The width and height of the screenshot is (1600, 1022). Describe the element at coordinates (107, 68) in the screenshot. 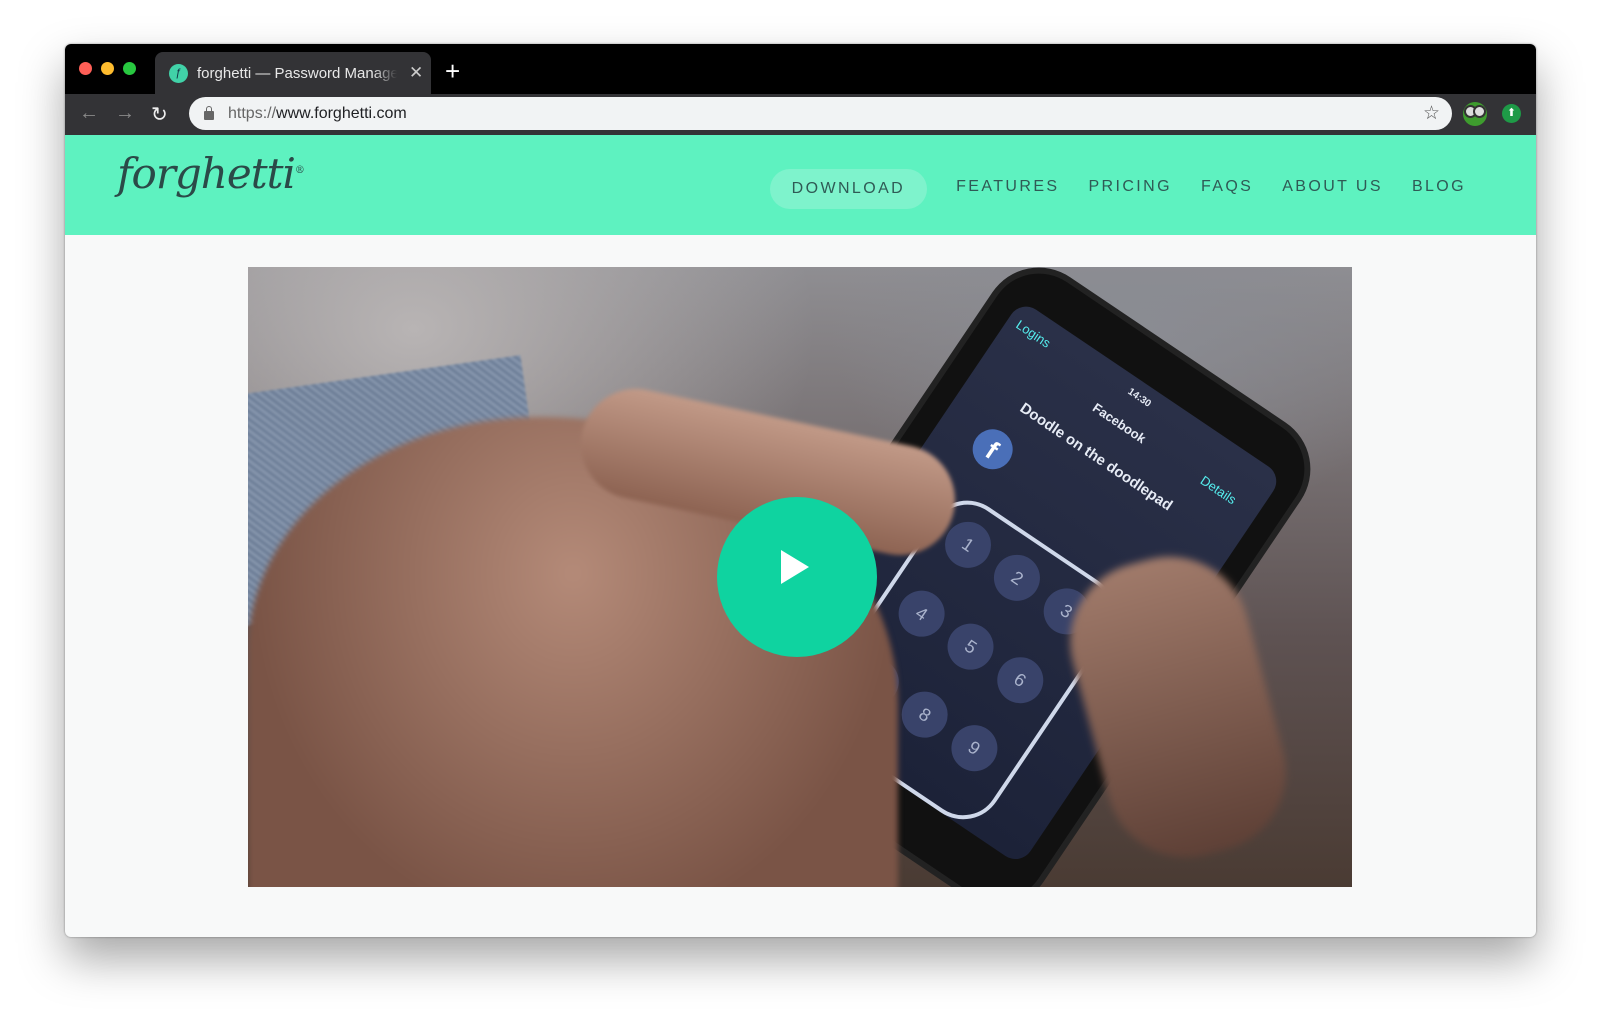

I see `minimize-window-button` at that location.